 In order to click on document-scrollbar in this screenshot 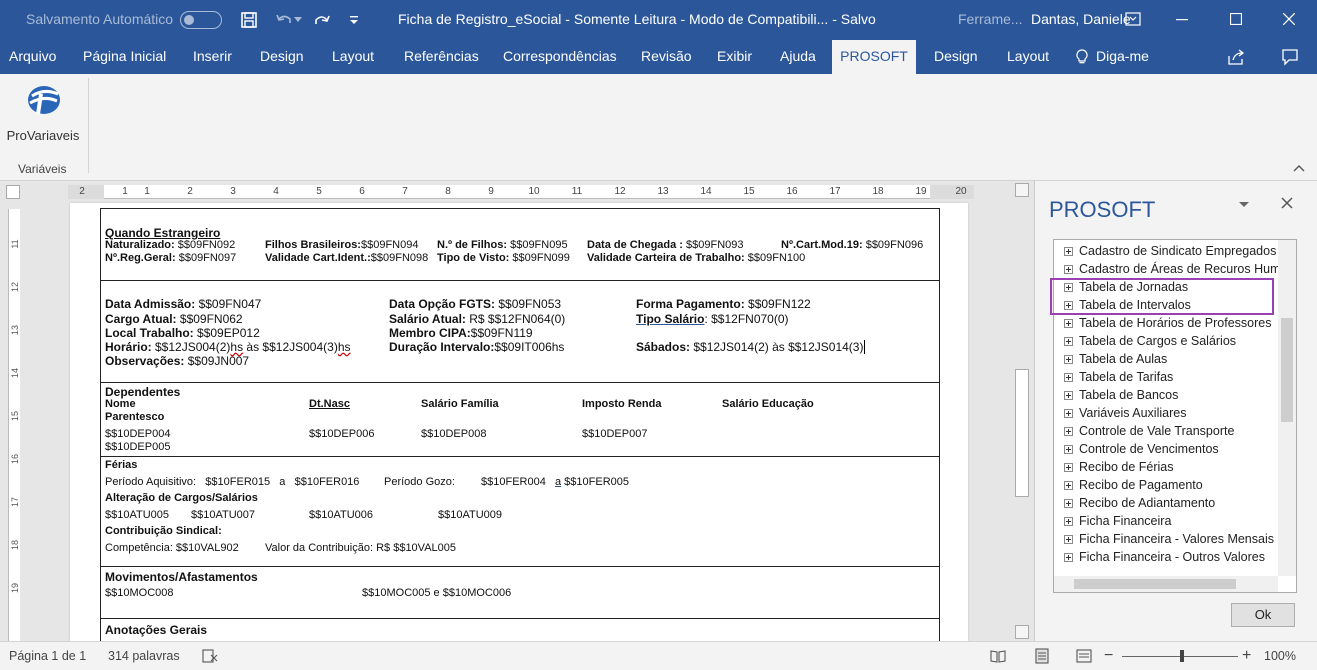, I will do `click(1022, 411)`.